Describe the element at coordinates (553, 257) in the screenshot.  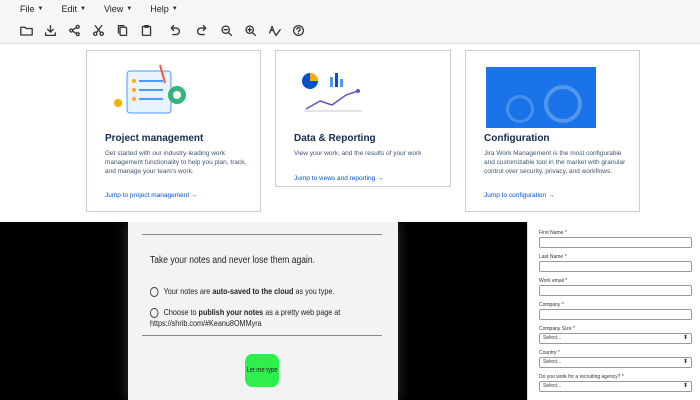
I see `last-name-label: Last Name *` at that location.